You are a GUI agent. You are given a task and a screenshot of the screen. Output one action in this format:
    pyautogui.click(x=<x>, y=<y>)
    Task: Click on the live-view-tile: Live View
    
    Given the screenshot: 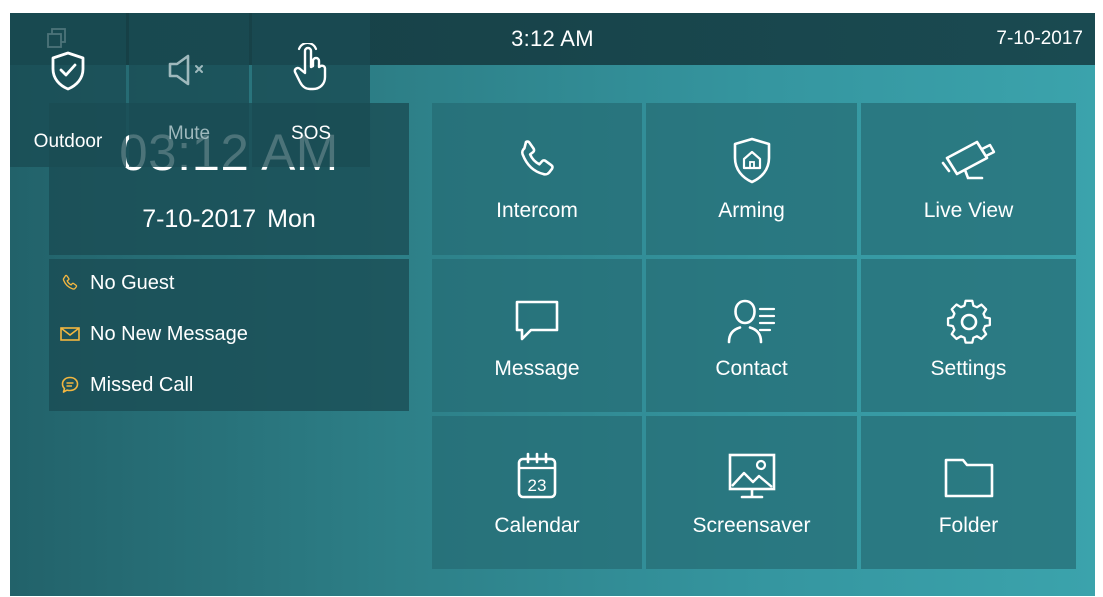 What is the action you would take?
    pyautogui.click(x=968, y=179)
    